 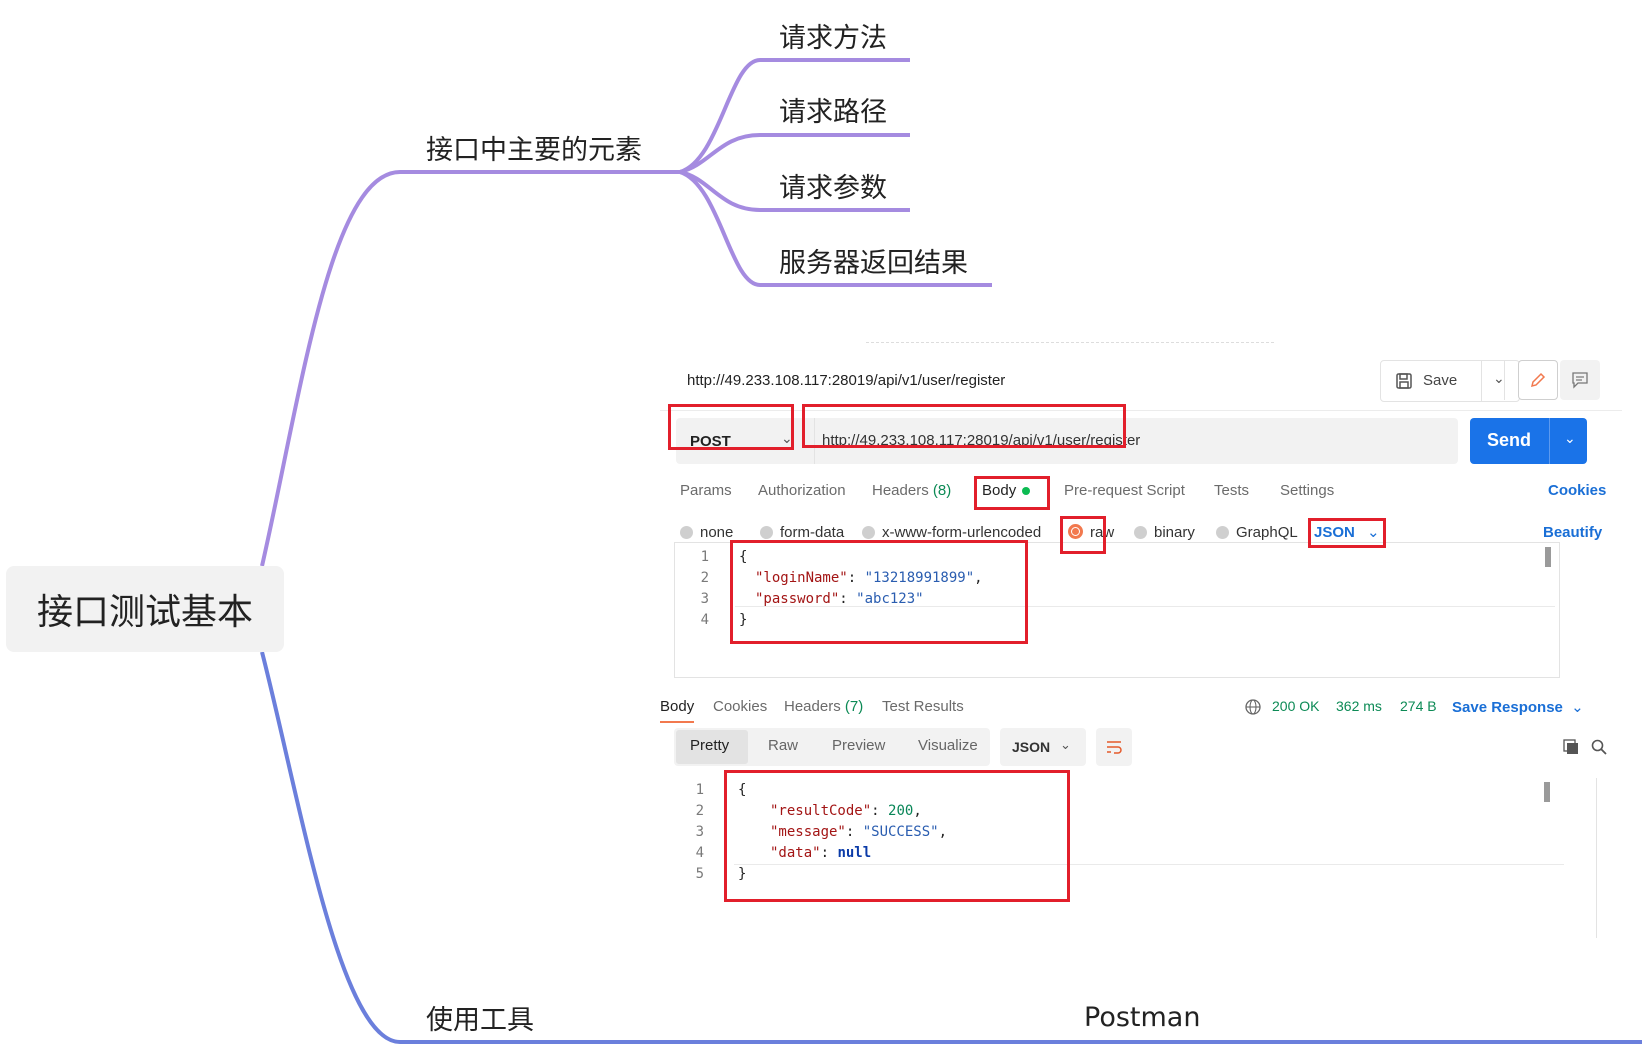 What do you see at coordinates (948, 745) in the screenshot?
I see `view-mode-visualize: Visualize` at bounding box center [948, 745].